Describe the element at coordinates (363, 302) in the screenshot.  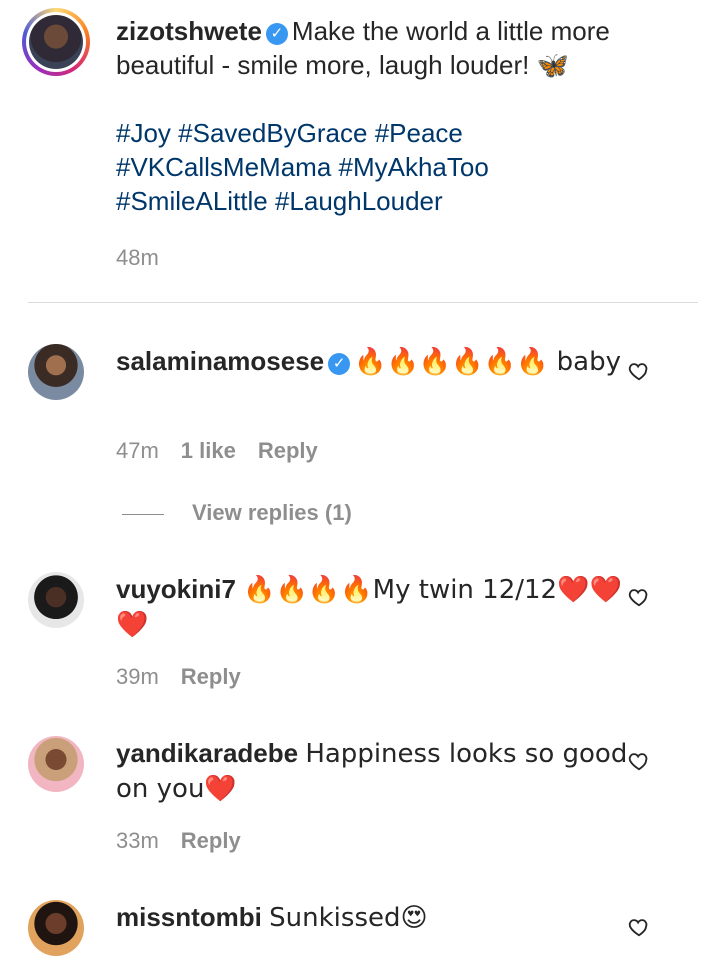
I see `divider` at that location.